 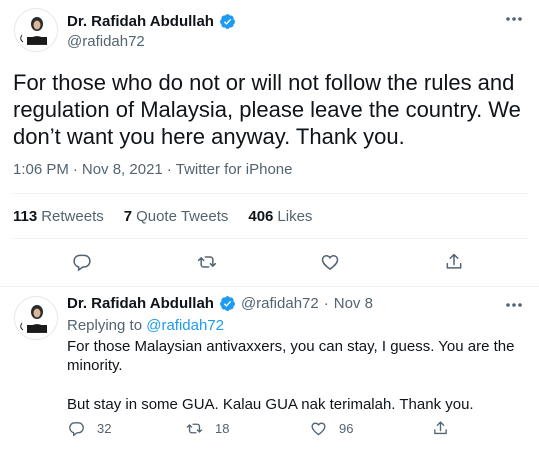 What do you see at coordinates (331, 428) in the screenshot?
I see `like-button: 96` at bounding box center [331, 428].